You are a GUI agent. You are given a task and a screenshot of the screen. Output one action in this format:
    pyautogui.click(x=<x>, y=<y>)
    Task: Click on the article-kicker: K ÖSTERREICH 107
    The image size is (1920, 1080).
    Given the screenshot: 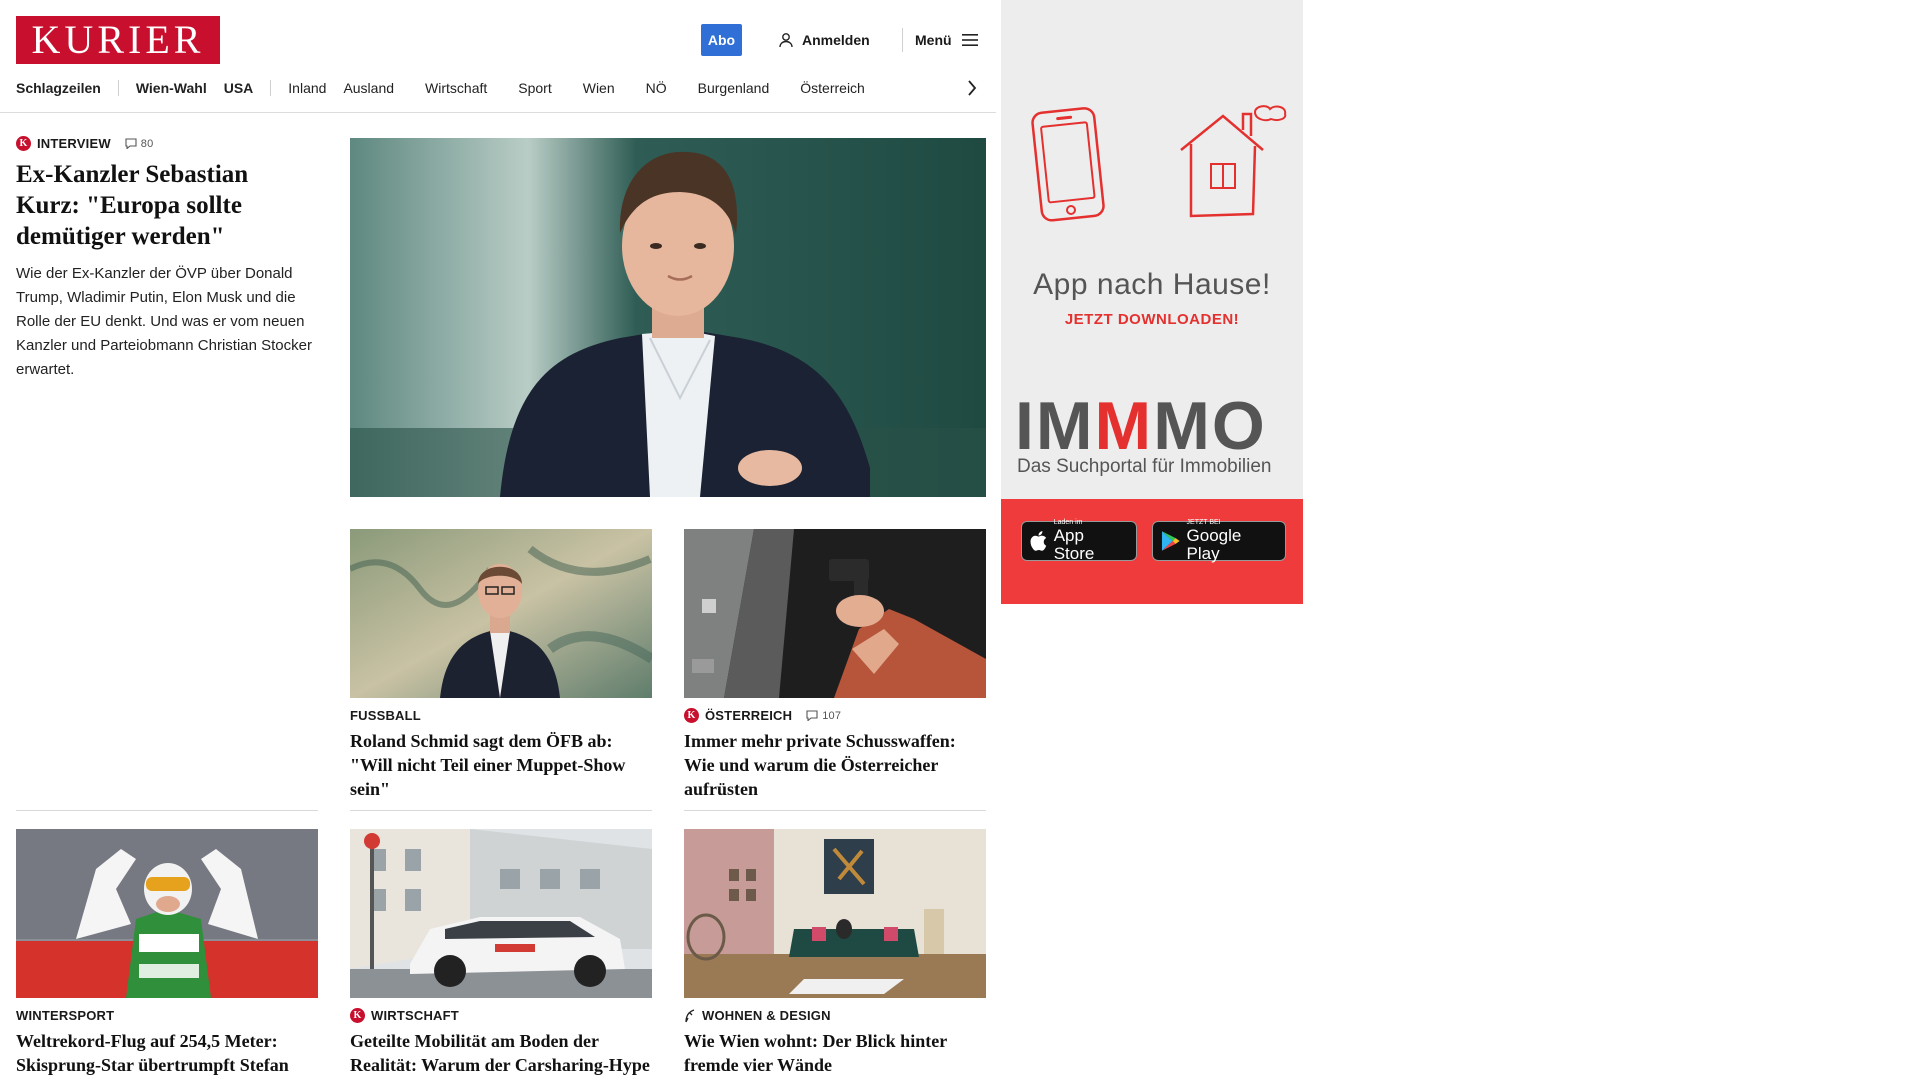 What is the action you would take?
    pyautogui.click(x=835, y=715)
    